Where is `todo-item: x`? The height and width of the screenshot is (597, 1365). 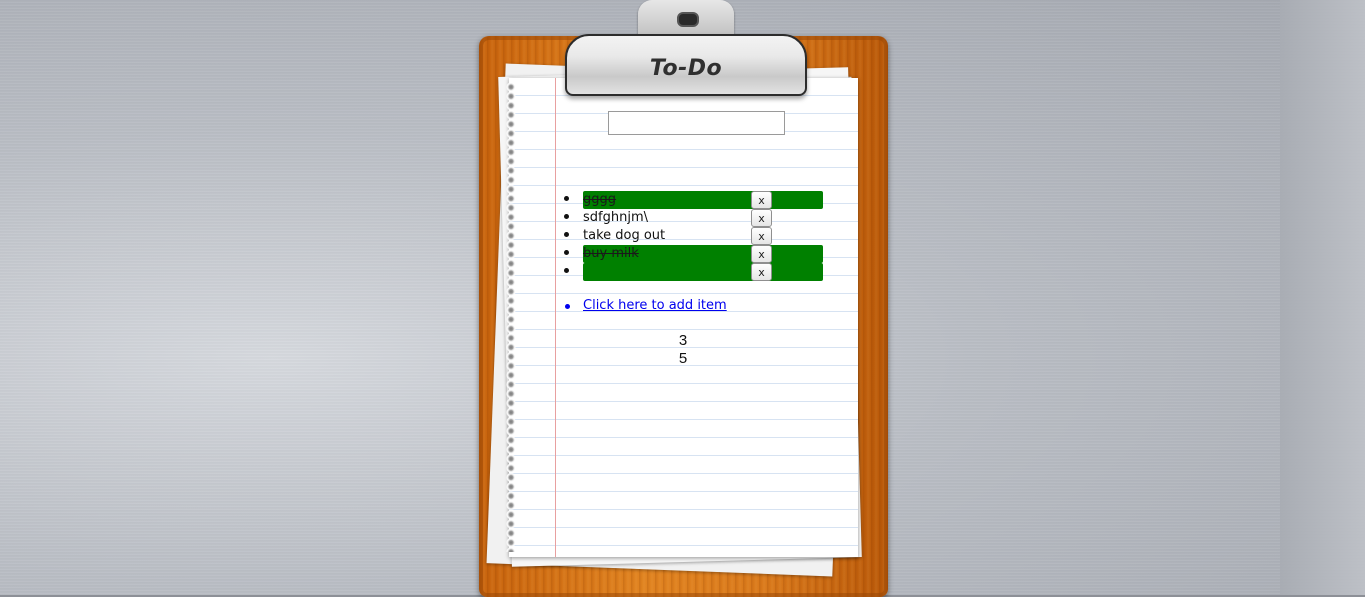
todo-item: x is located at coordinates (695, 272).